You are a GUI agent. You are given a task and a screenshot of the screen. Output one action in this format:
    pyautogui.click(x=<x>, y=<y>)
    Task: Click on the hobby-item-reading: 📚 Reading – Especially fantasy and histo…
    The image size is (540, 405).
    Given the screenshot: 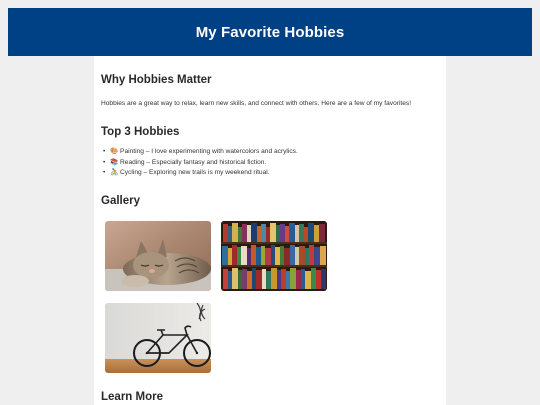 What is the action you would take?
    pyautogui.click(x=271, y=163)
    